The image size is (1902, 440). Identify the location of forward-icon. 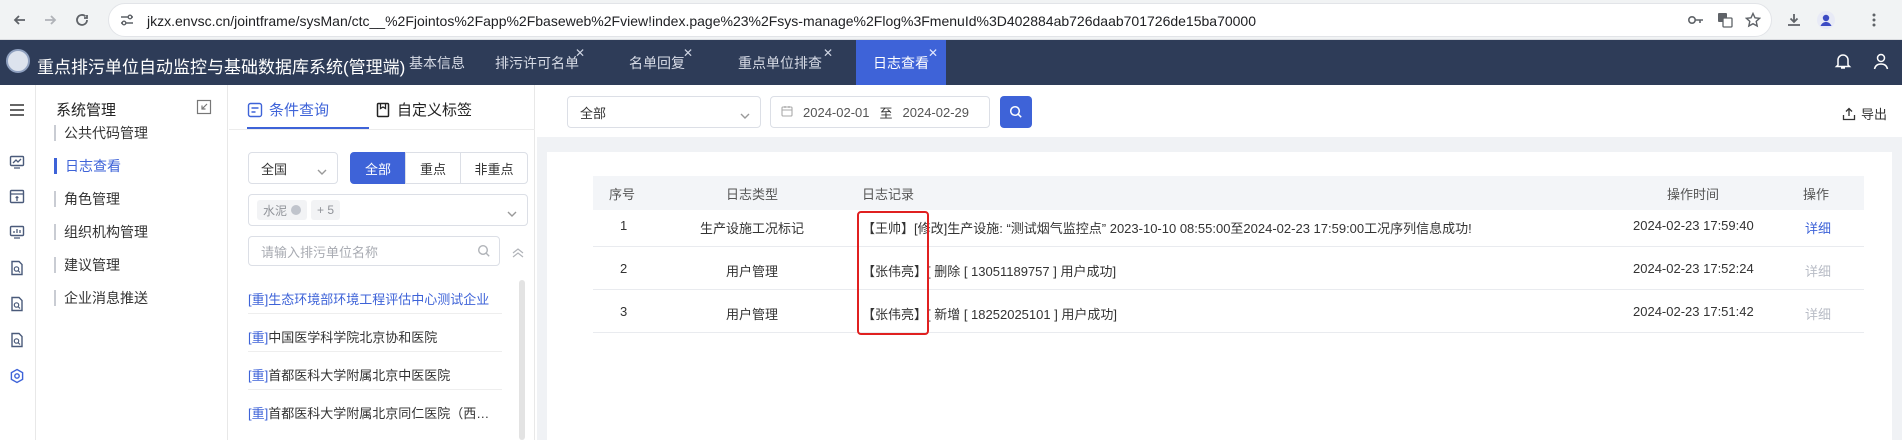
(50, 20).